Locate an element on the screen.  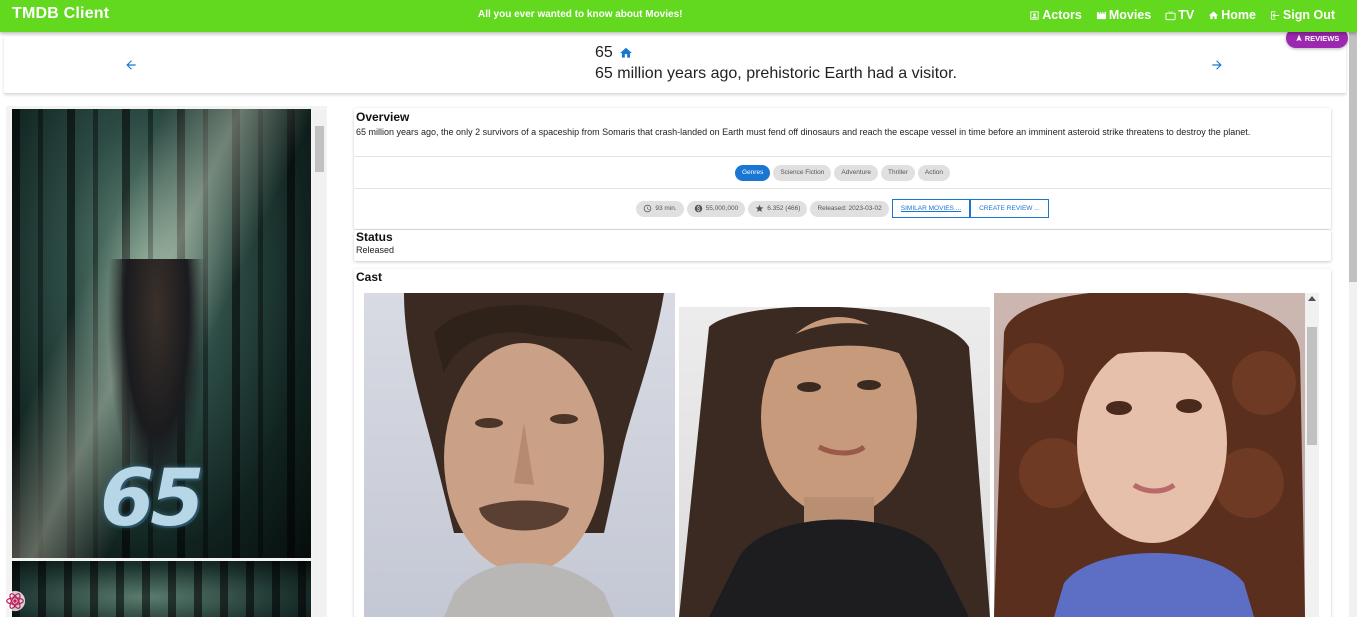
cast-heading: Cast is located at coordinates (369, 277).